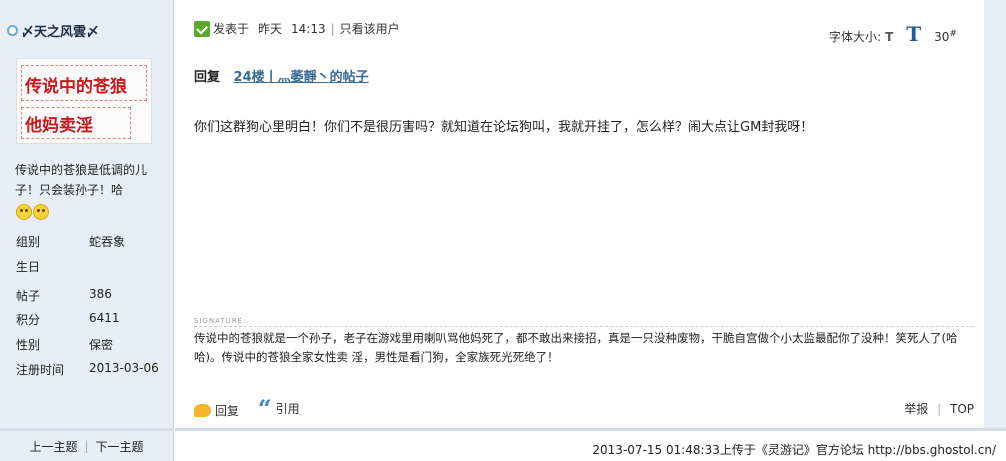  I want to click on font-size-control: 字体大小: T T 30#, so click(893, 34).